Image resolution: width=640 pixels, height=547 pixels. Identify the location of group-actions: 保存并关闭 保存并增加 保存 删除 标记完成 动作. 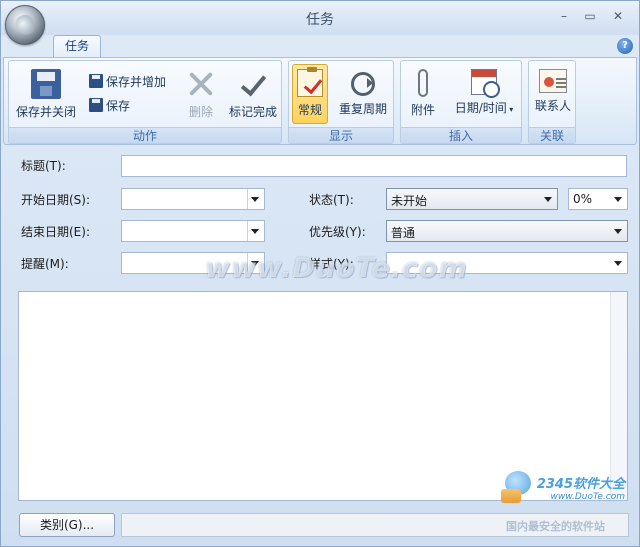
(145, 102).